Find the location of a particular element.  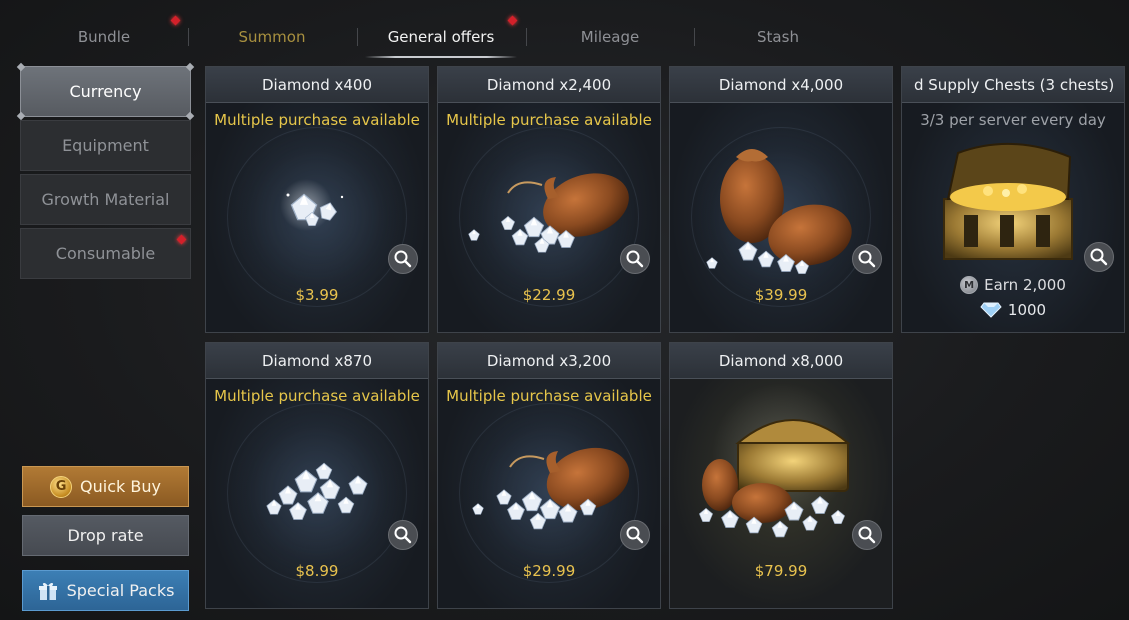

mileage-earn-text: Earn 2,000 is located at coordinates (1025, 285).